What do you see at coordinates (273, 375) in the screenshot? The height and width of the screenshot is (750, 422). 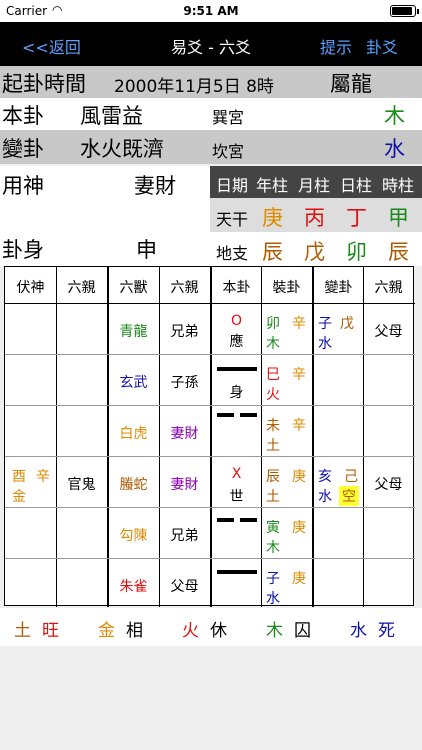 I see `table-row-2-zhuang-branch: 巳` at bounding box center [273, 375].